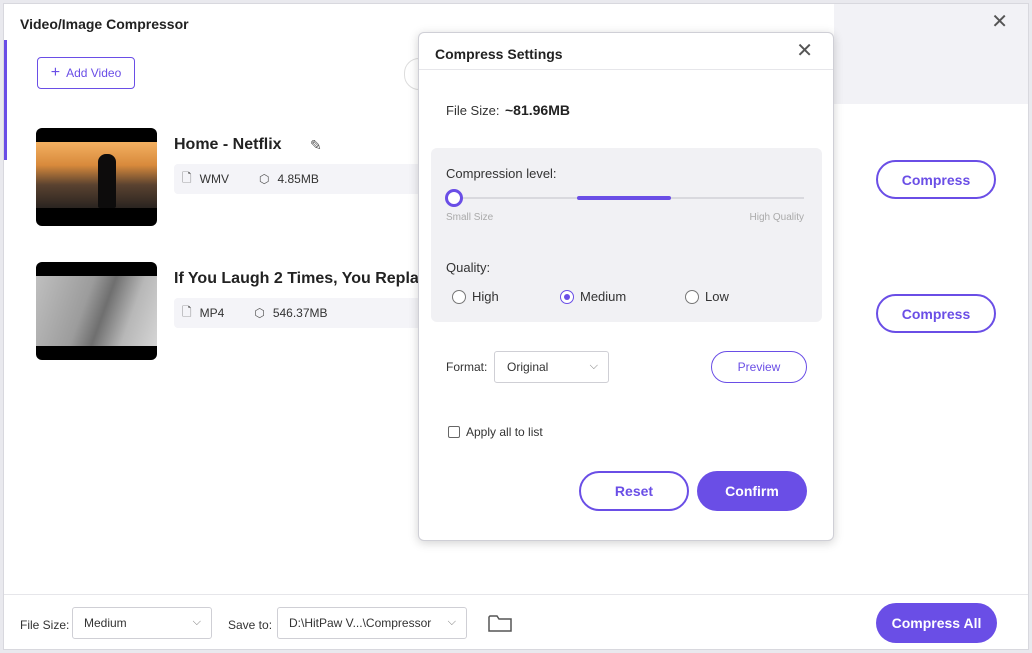 Image resolution: width=1032 pixels, height=653 pixels. What do you see at coordinates (936, 623) in the screenshot?
I see `compress-all-button: Compress All` at bounding box center [936, 623].